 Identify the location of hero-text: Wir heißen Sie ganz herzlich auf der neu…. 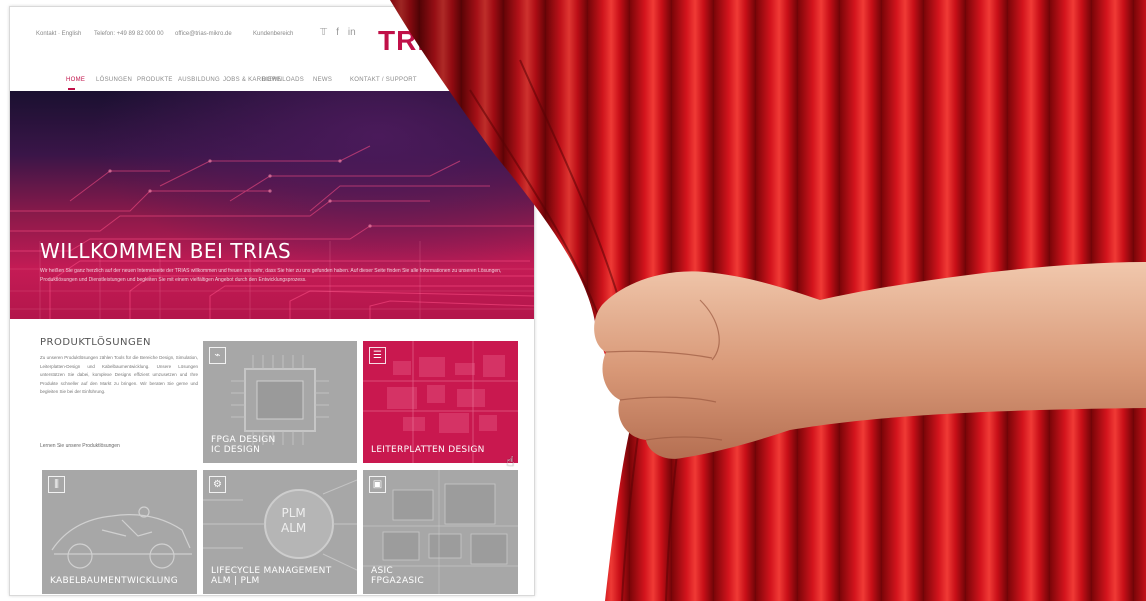
(271, 275).